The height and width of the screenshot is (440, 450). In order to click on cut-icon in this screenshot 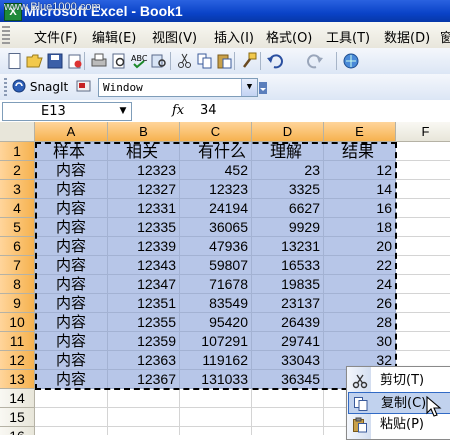, I will do `click(185, 61)`.